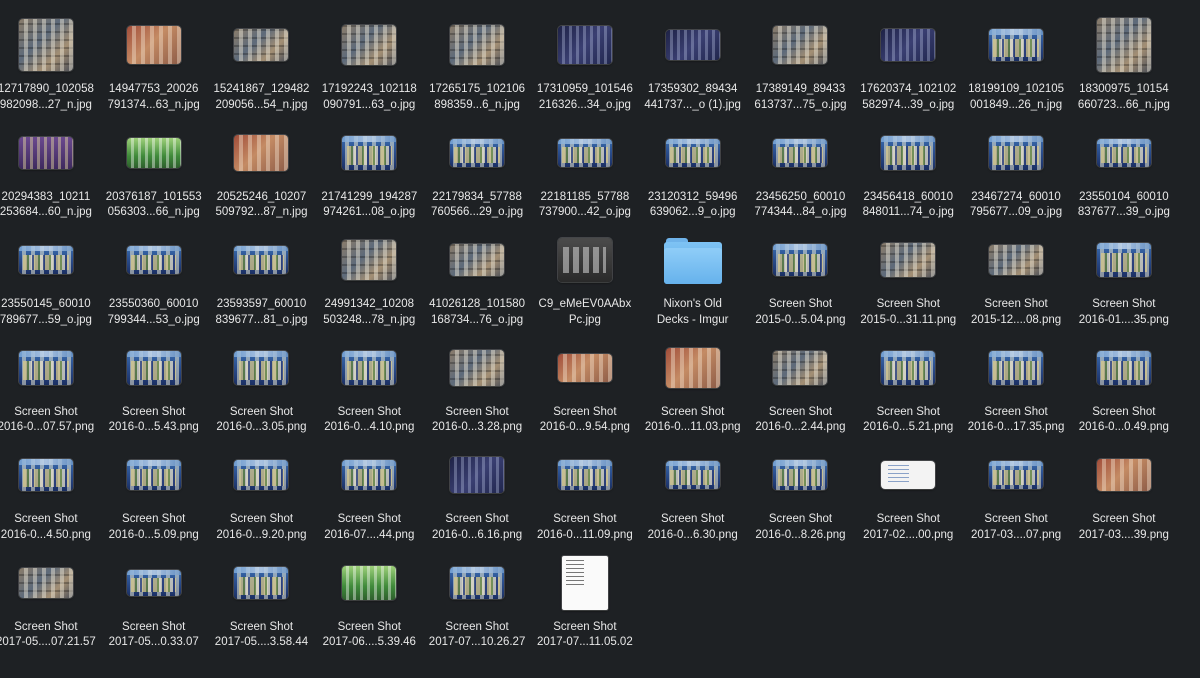 The width and height of the screenshot is (1200, 678). What do you see at coordinates (908, 104) in the screenshot?
I see `file-name-line-2: 582974...39_o.jpg` at bounding box center [908, 104].